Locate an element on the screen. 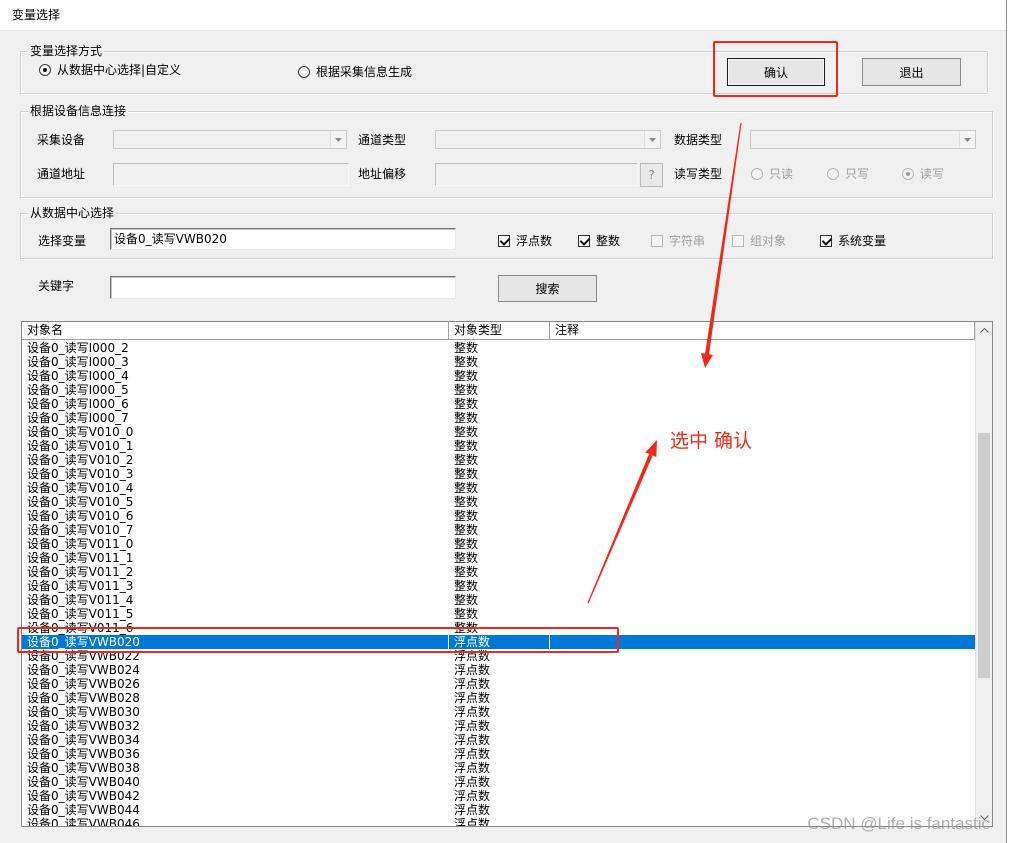  list-row: 设备0_读写V010_3 整数 is located at coordinates (498, 474).